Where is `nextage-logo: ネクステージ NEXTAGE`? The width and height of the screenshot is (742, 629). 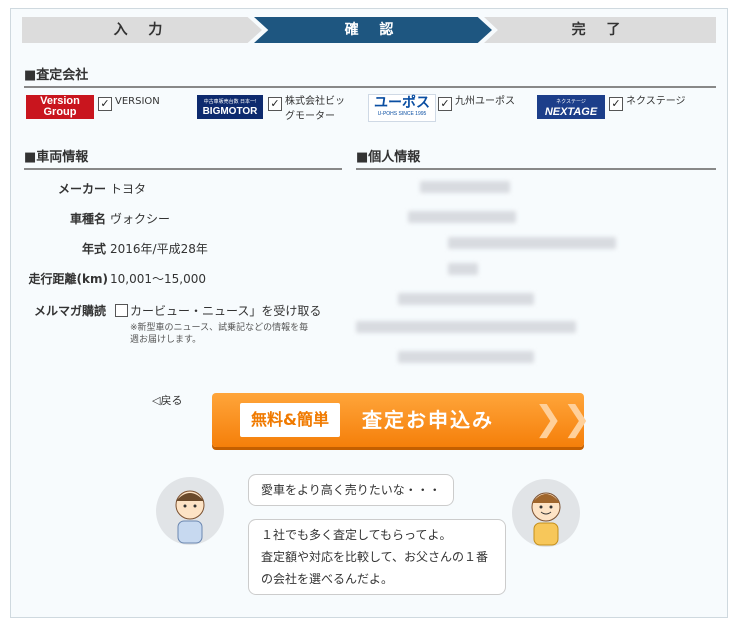 nextage-logo: ネクステージ NEXTAGE is located at coordinates (571, 107).